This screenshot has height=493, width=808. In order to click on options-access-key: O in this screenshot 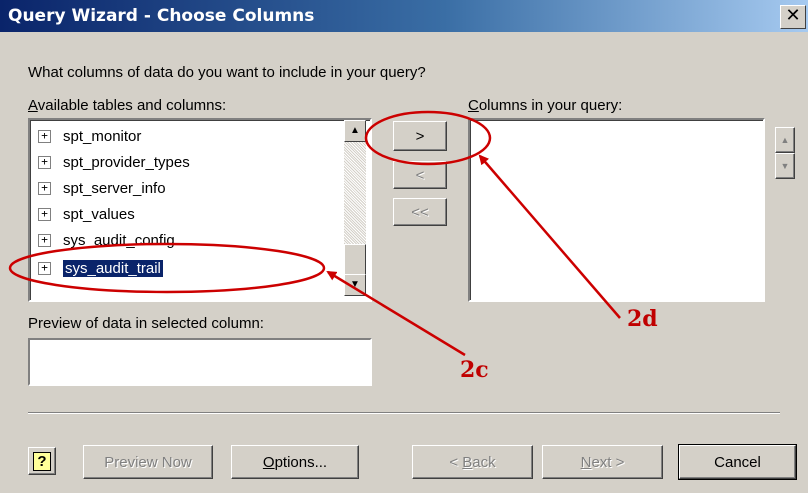, I will do `click(268, 462)`.